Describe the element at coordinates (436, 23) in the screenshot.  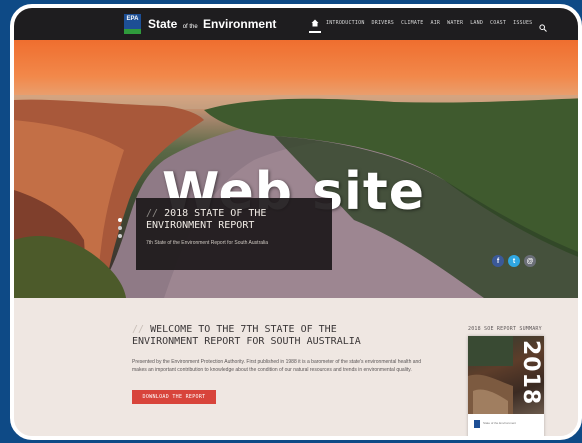
I see `nav-air: AIR` at that location.